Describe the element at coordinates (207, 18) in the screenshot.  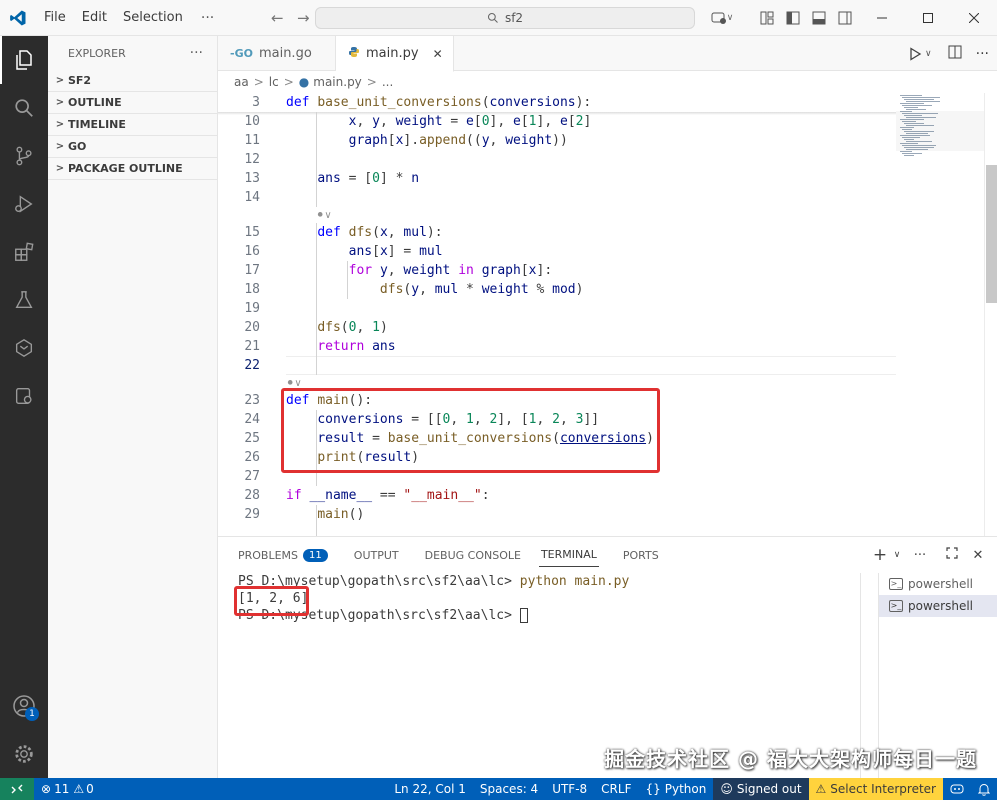
I see `menu-more-icon: ···` at that location.